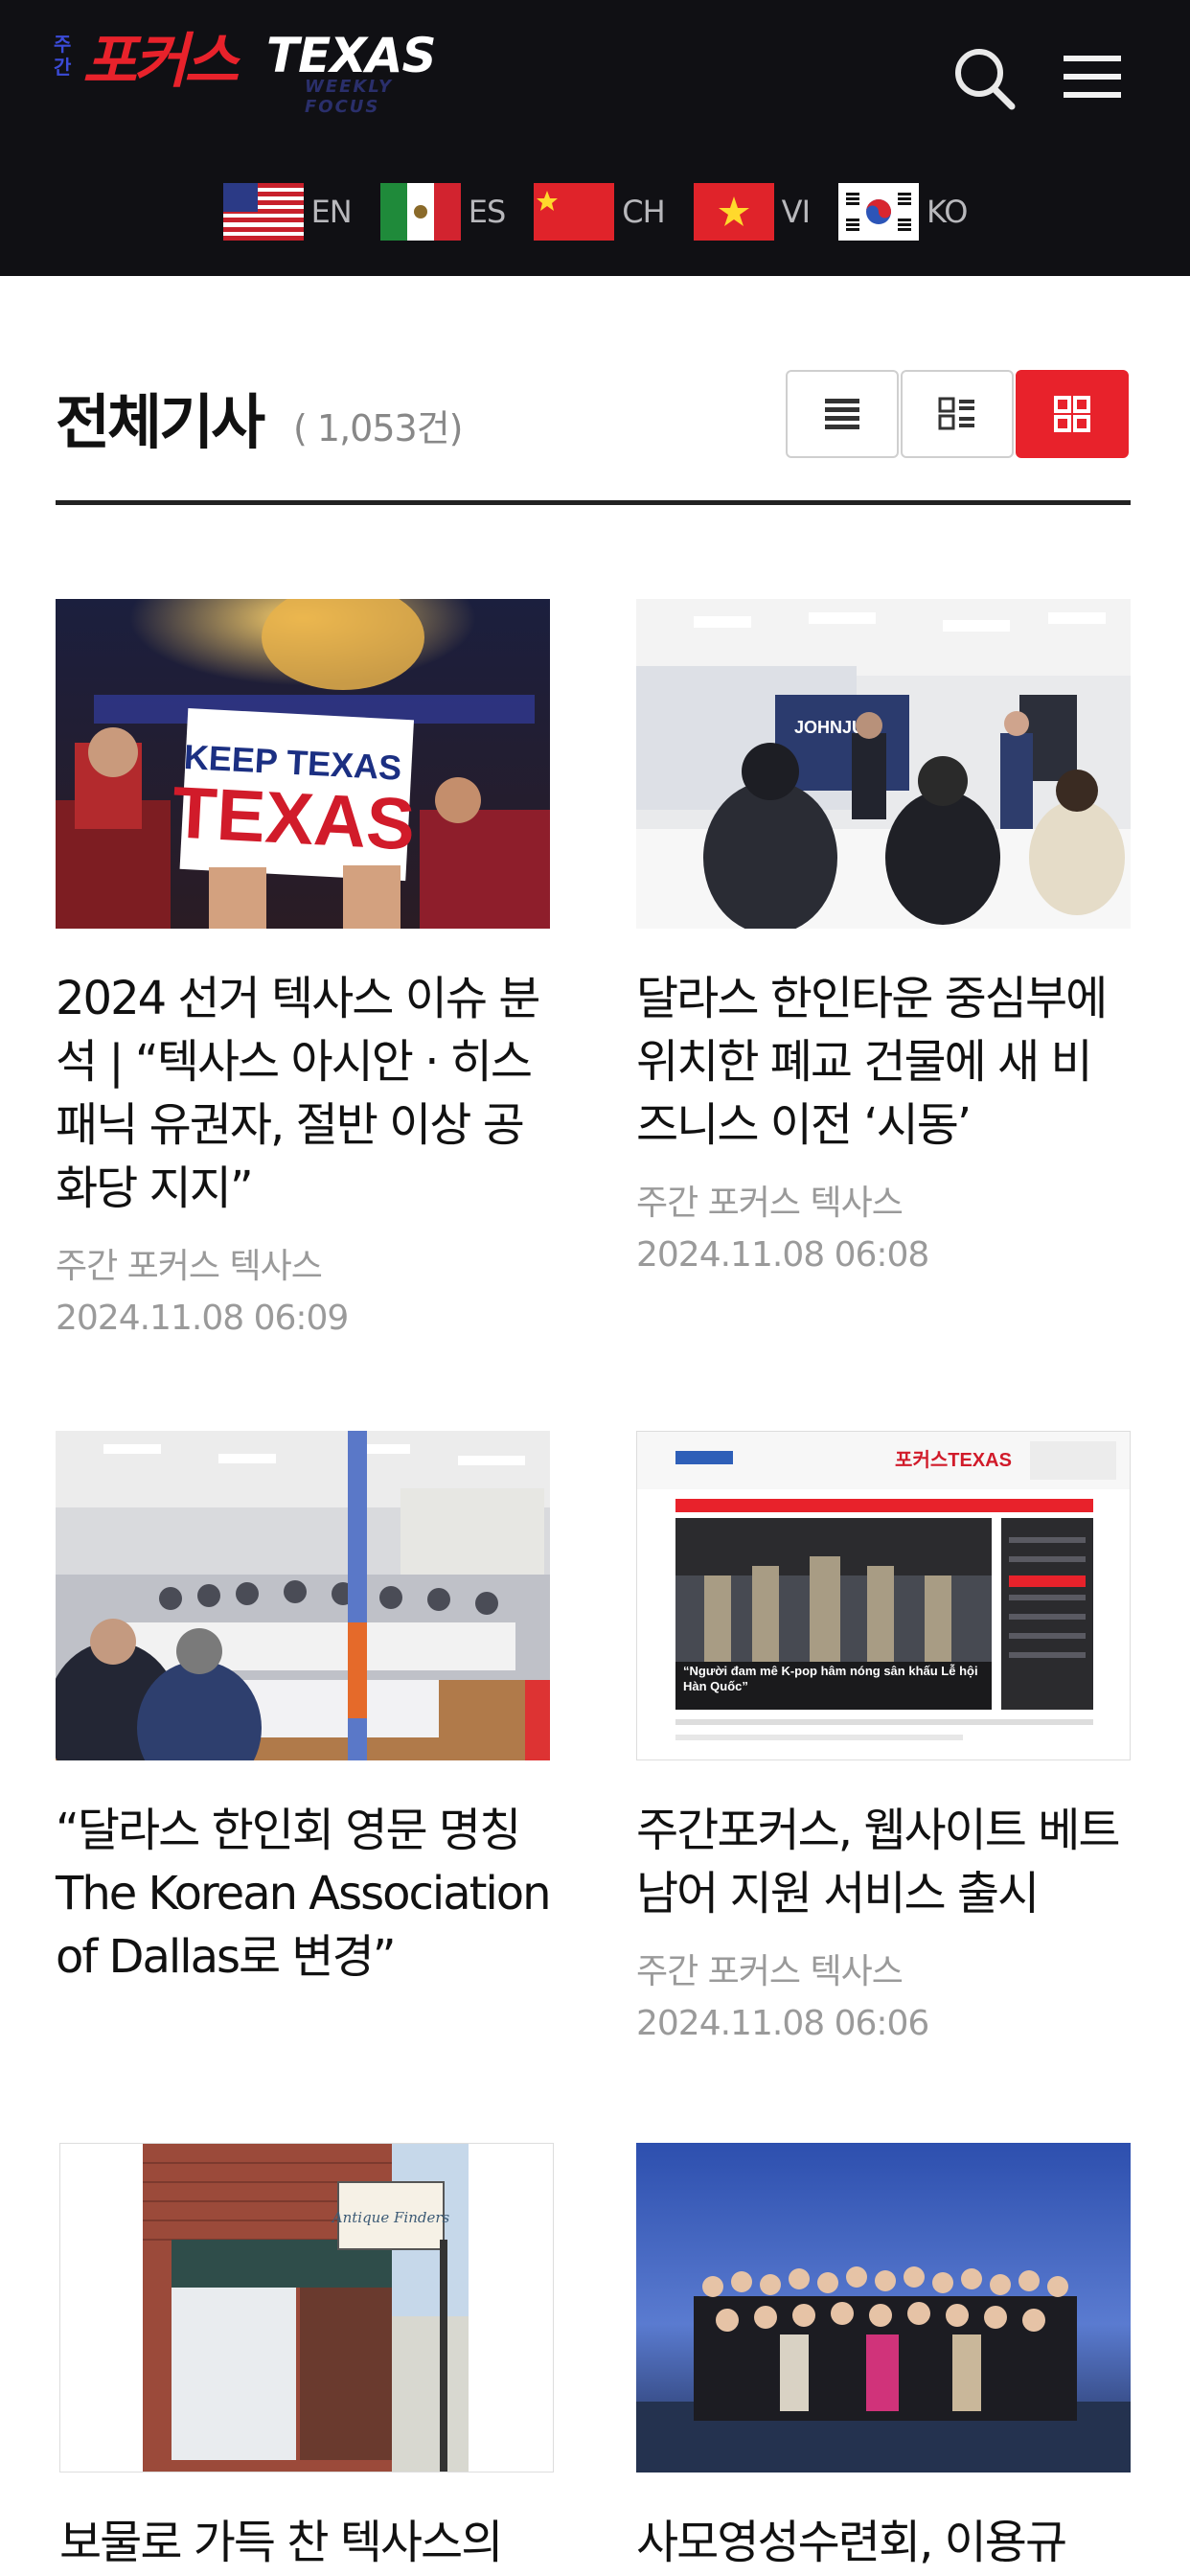  I want to click on screenshot-logo: 포커스TEXAS, so click(953, 1460).